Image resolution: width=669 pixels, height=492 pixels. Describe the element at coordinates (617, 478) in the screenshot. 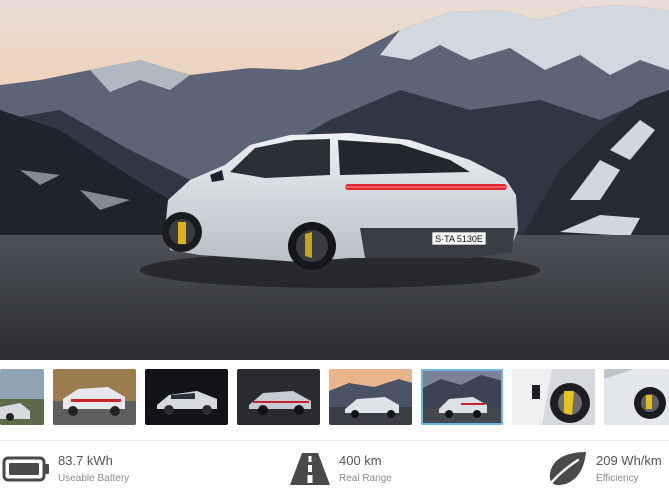

I see `efficiency-label: Efficiency` at that location.